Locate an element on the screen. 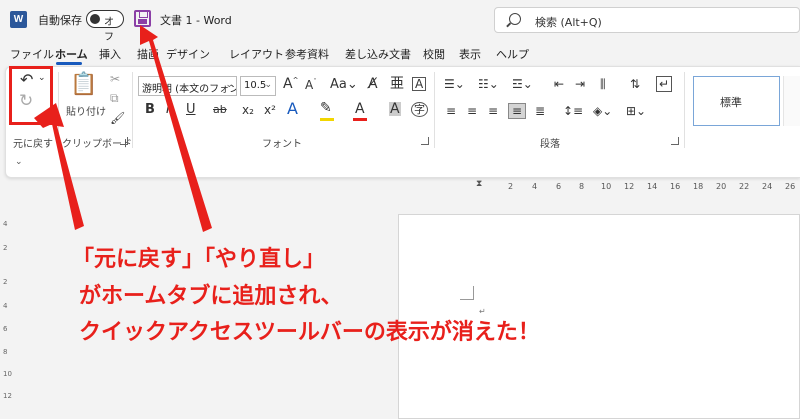 This screenshot has height=419, width=800. format-painter-icon: 🖌 is located at coordinates (117, 118).